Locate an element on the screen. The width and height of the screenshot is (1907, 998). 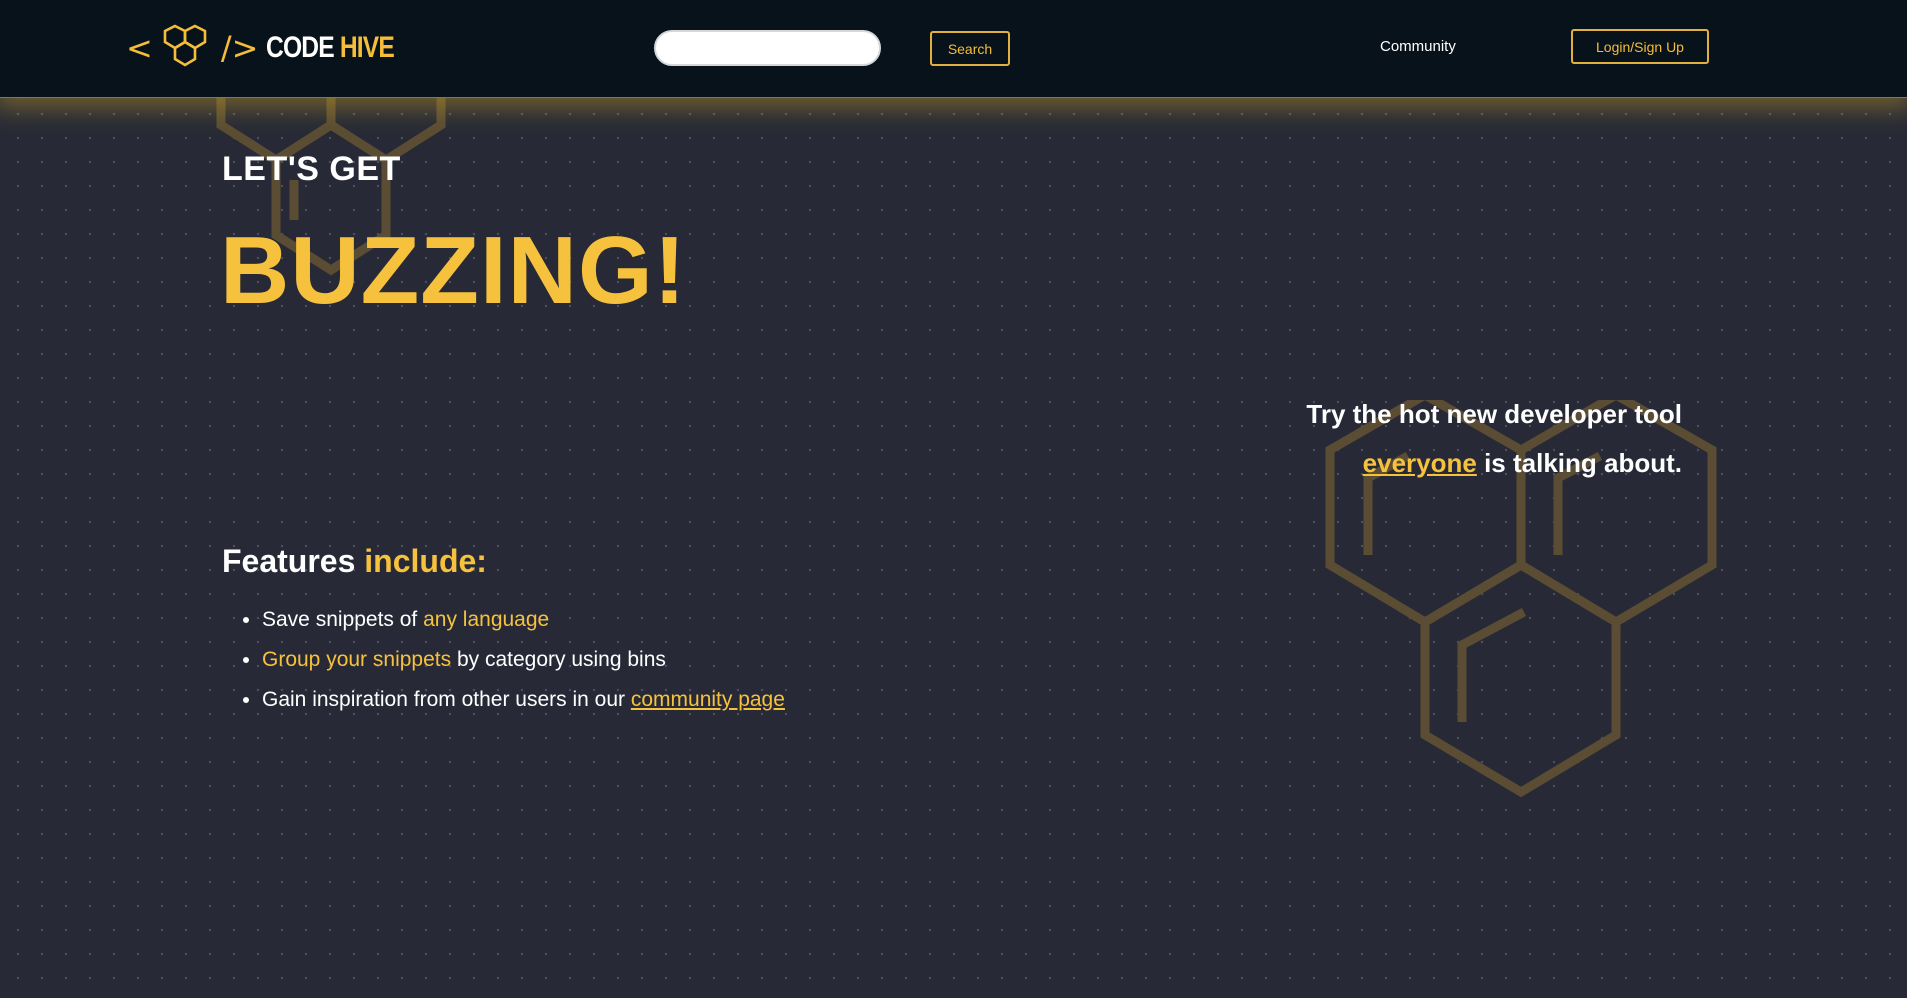
feature-text: Save snippets of is located at coordinates (343, 619).